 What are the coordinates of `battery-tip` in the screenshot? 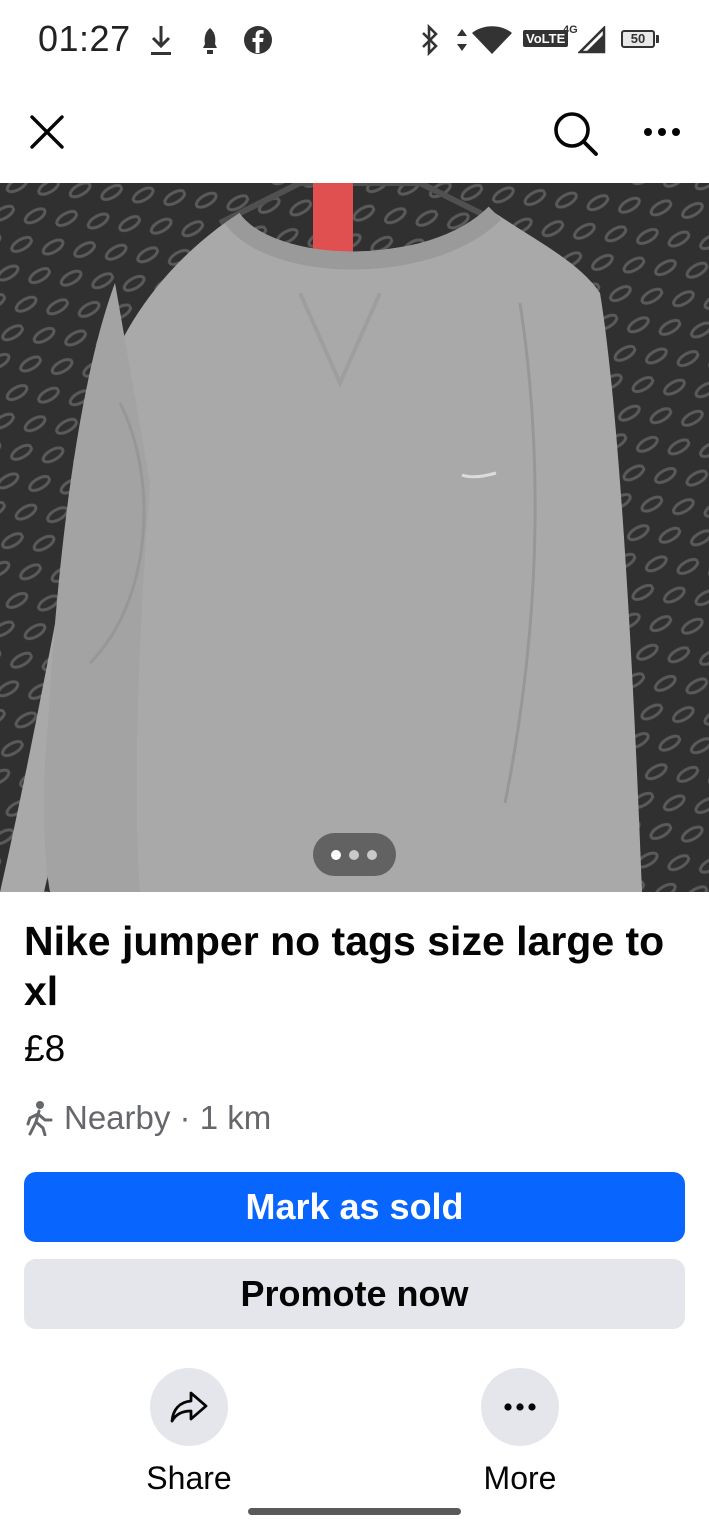 It's located at (657, 39).